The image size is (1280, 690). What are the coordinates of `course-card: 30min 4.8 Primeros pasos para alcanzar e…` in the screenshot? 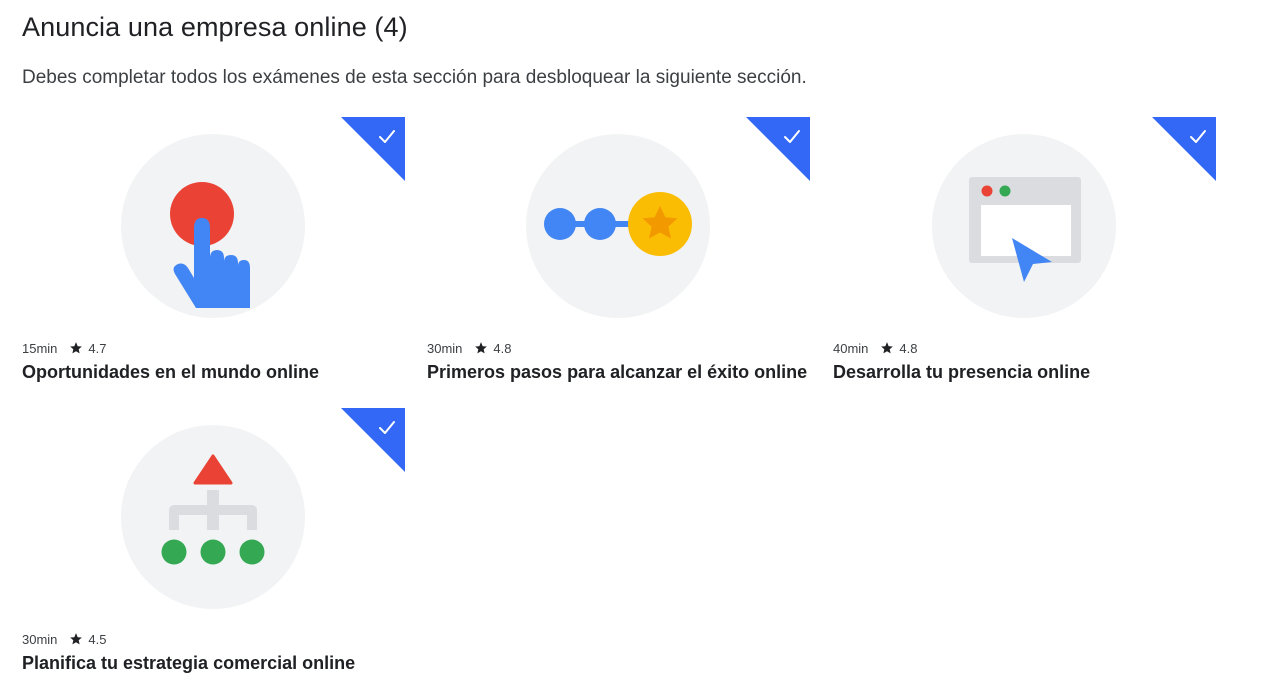 It's located at (619, 257).